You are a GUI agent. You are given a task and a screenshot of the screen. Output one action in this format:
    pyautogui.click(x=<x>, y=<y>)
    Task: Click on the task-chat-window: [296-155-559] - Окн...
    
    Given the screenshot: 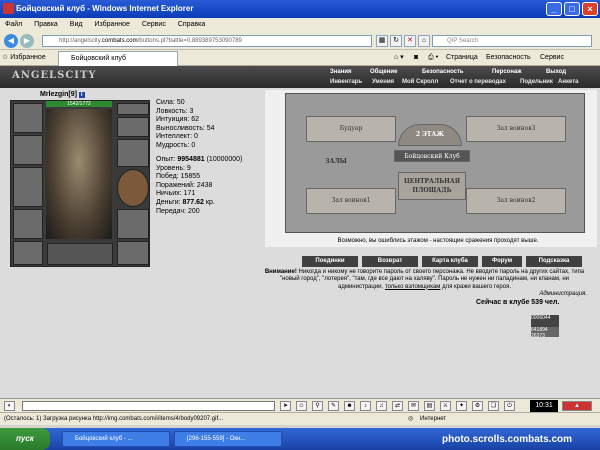 What is the action you would take?
    pyautogui.click(x=228, y=439)
    